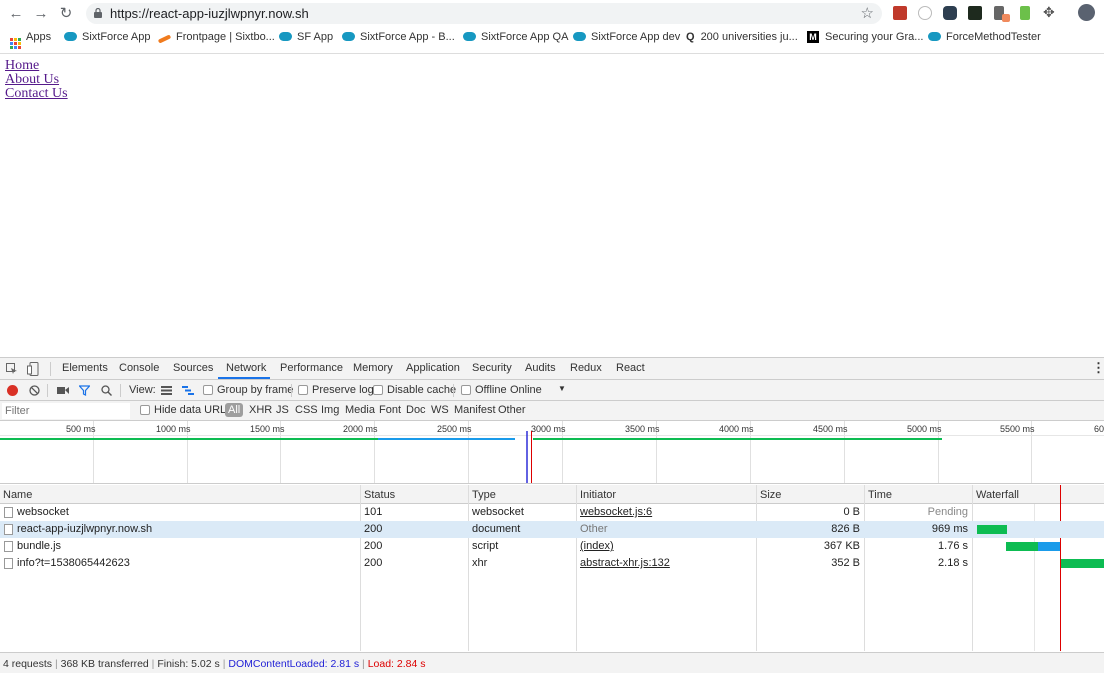 The width and height of the screenshot is (1104, 673). What do you see at coordinates (373, 368) in the screenshot?
I see `tab-memory: Memory` at bounding box center [373, 368].